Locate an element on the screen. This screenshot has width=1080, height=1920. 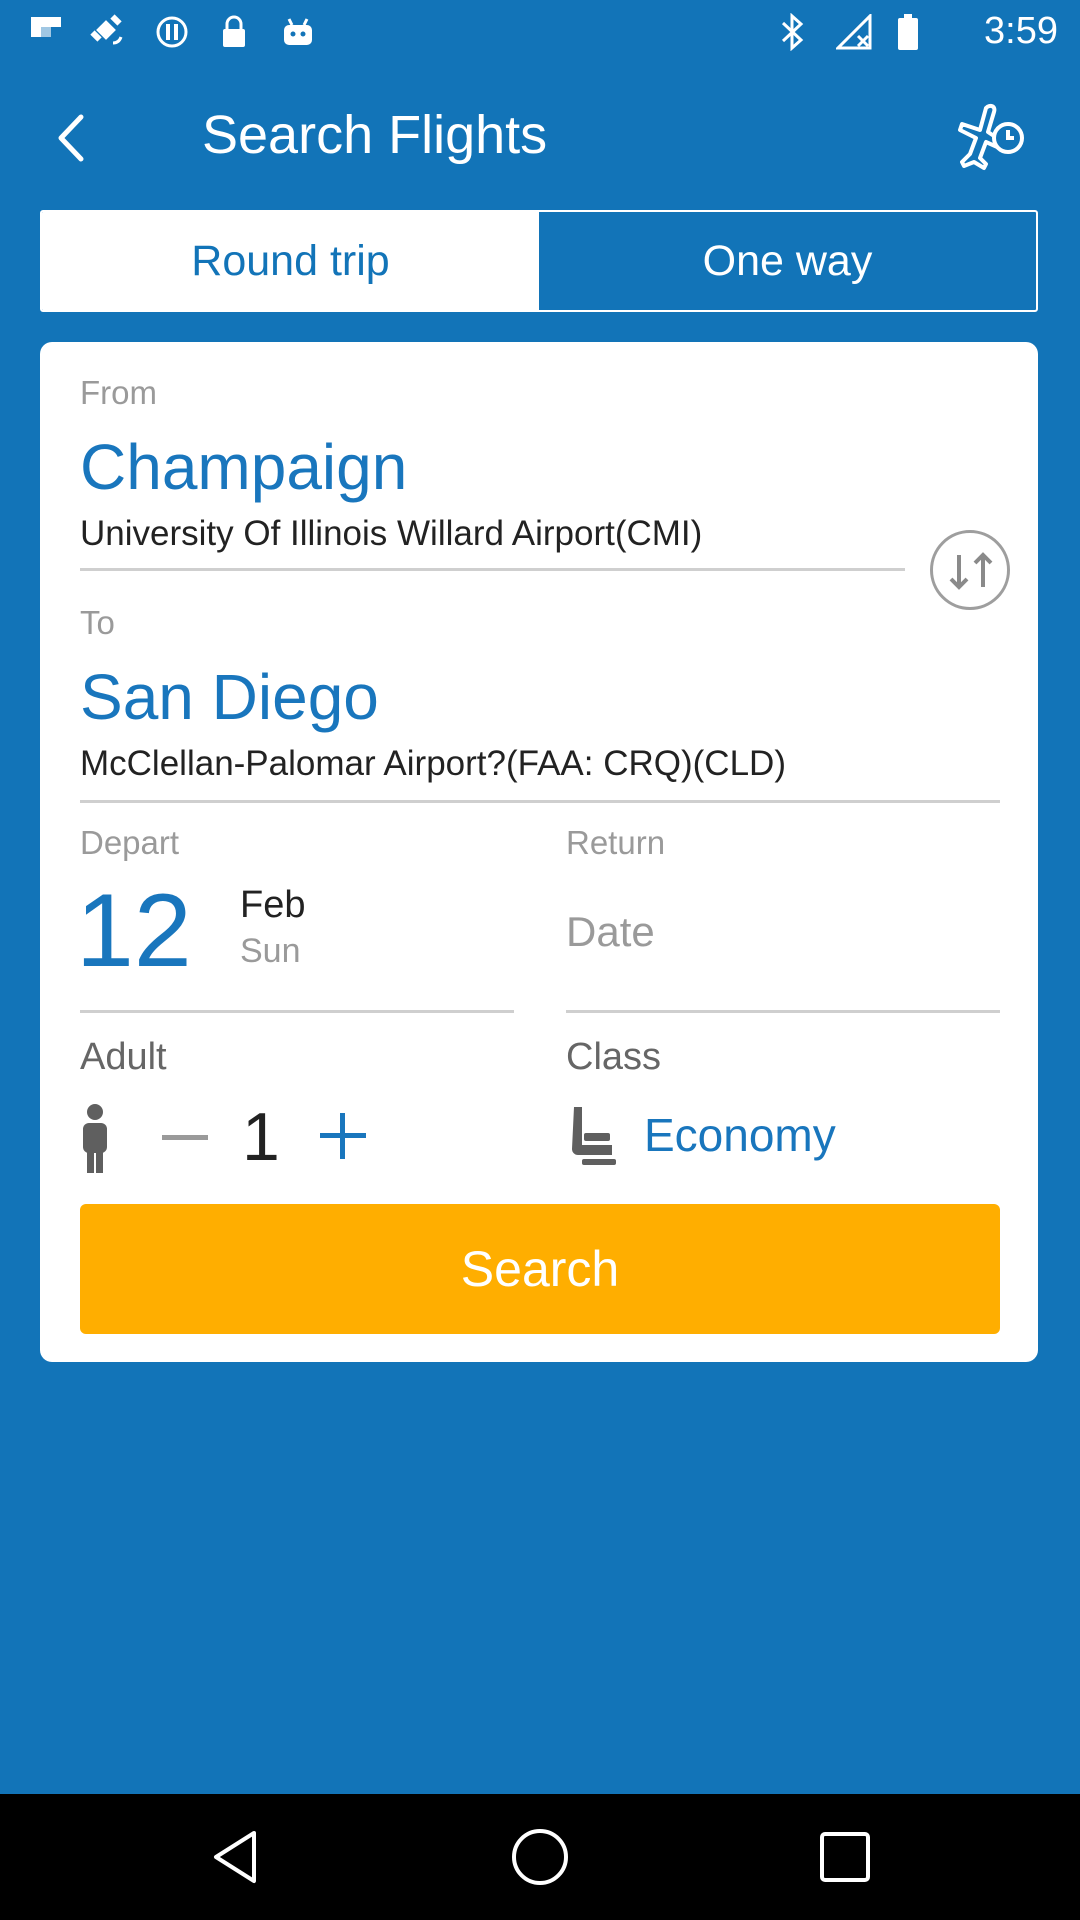
lock-icon is located at coordinates (234, 32).